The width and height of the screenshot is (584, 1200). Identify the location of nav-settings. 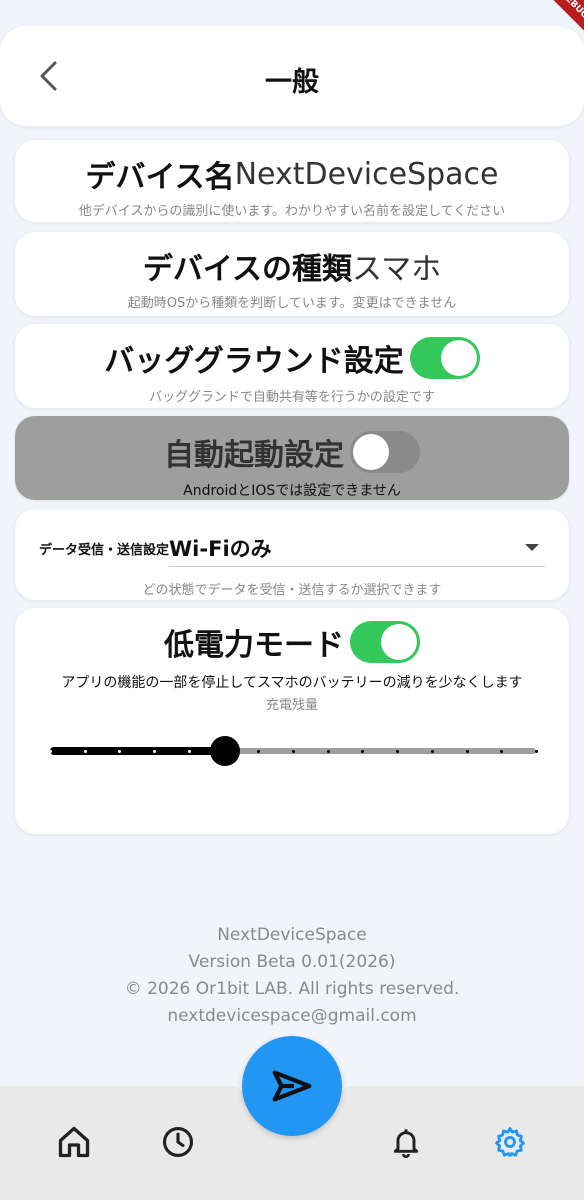
(510, 1142).